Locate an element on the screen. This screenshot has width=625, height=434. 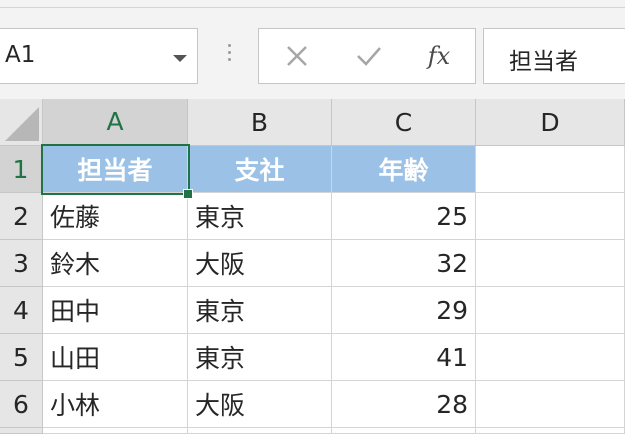
cell-d5 is located at coordinates (550, 357).